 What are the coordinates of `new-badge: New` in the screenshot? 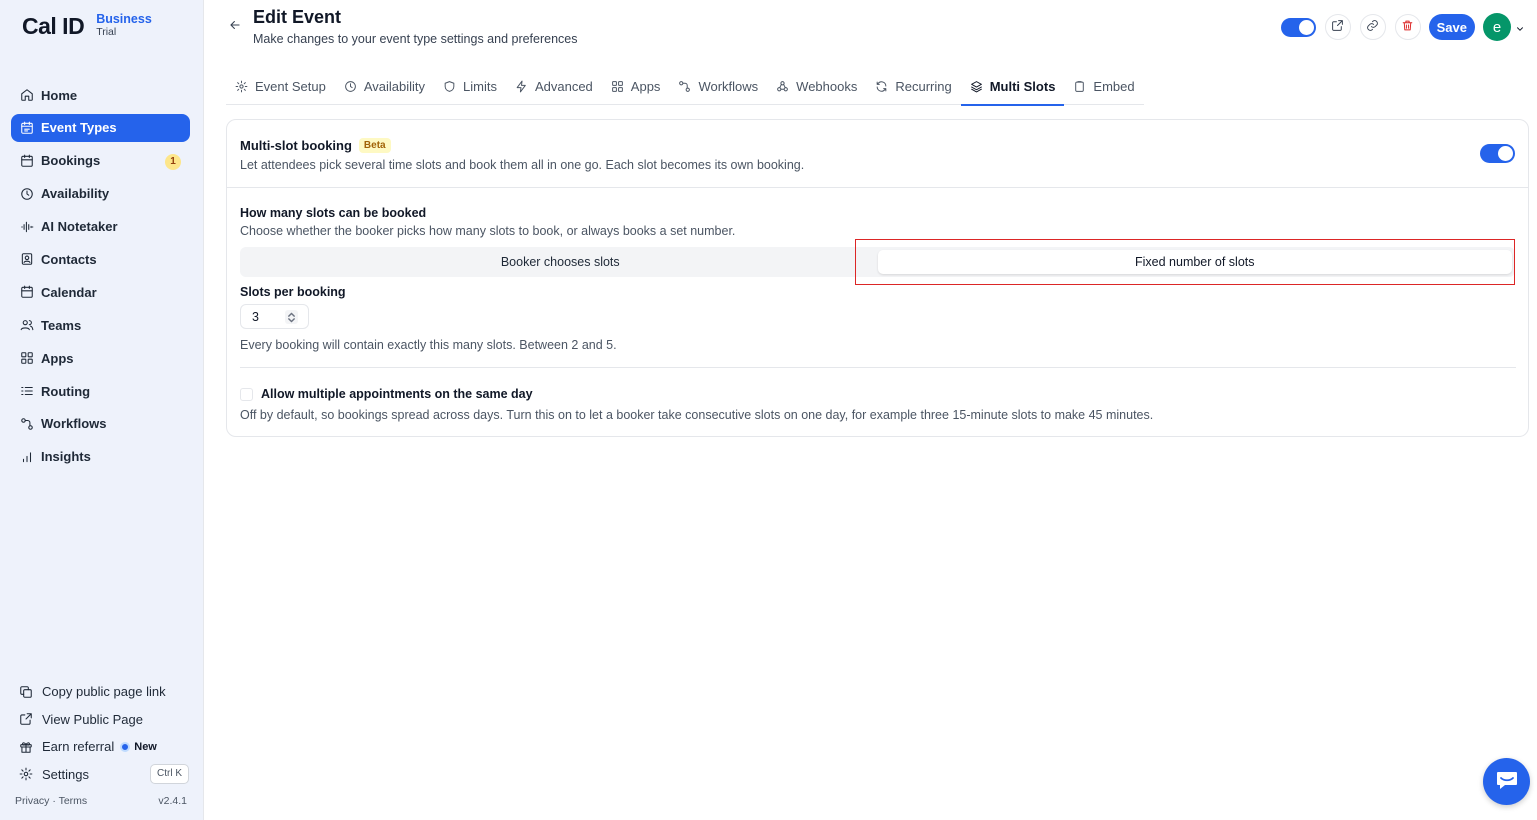 It's located at (145, 746).